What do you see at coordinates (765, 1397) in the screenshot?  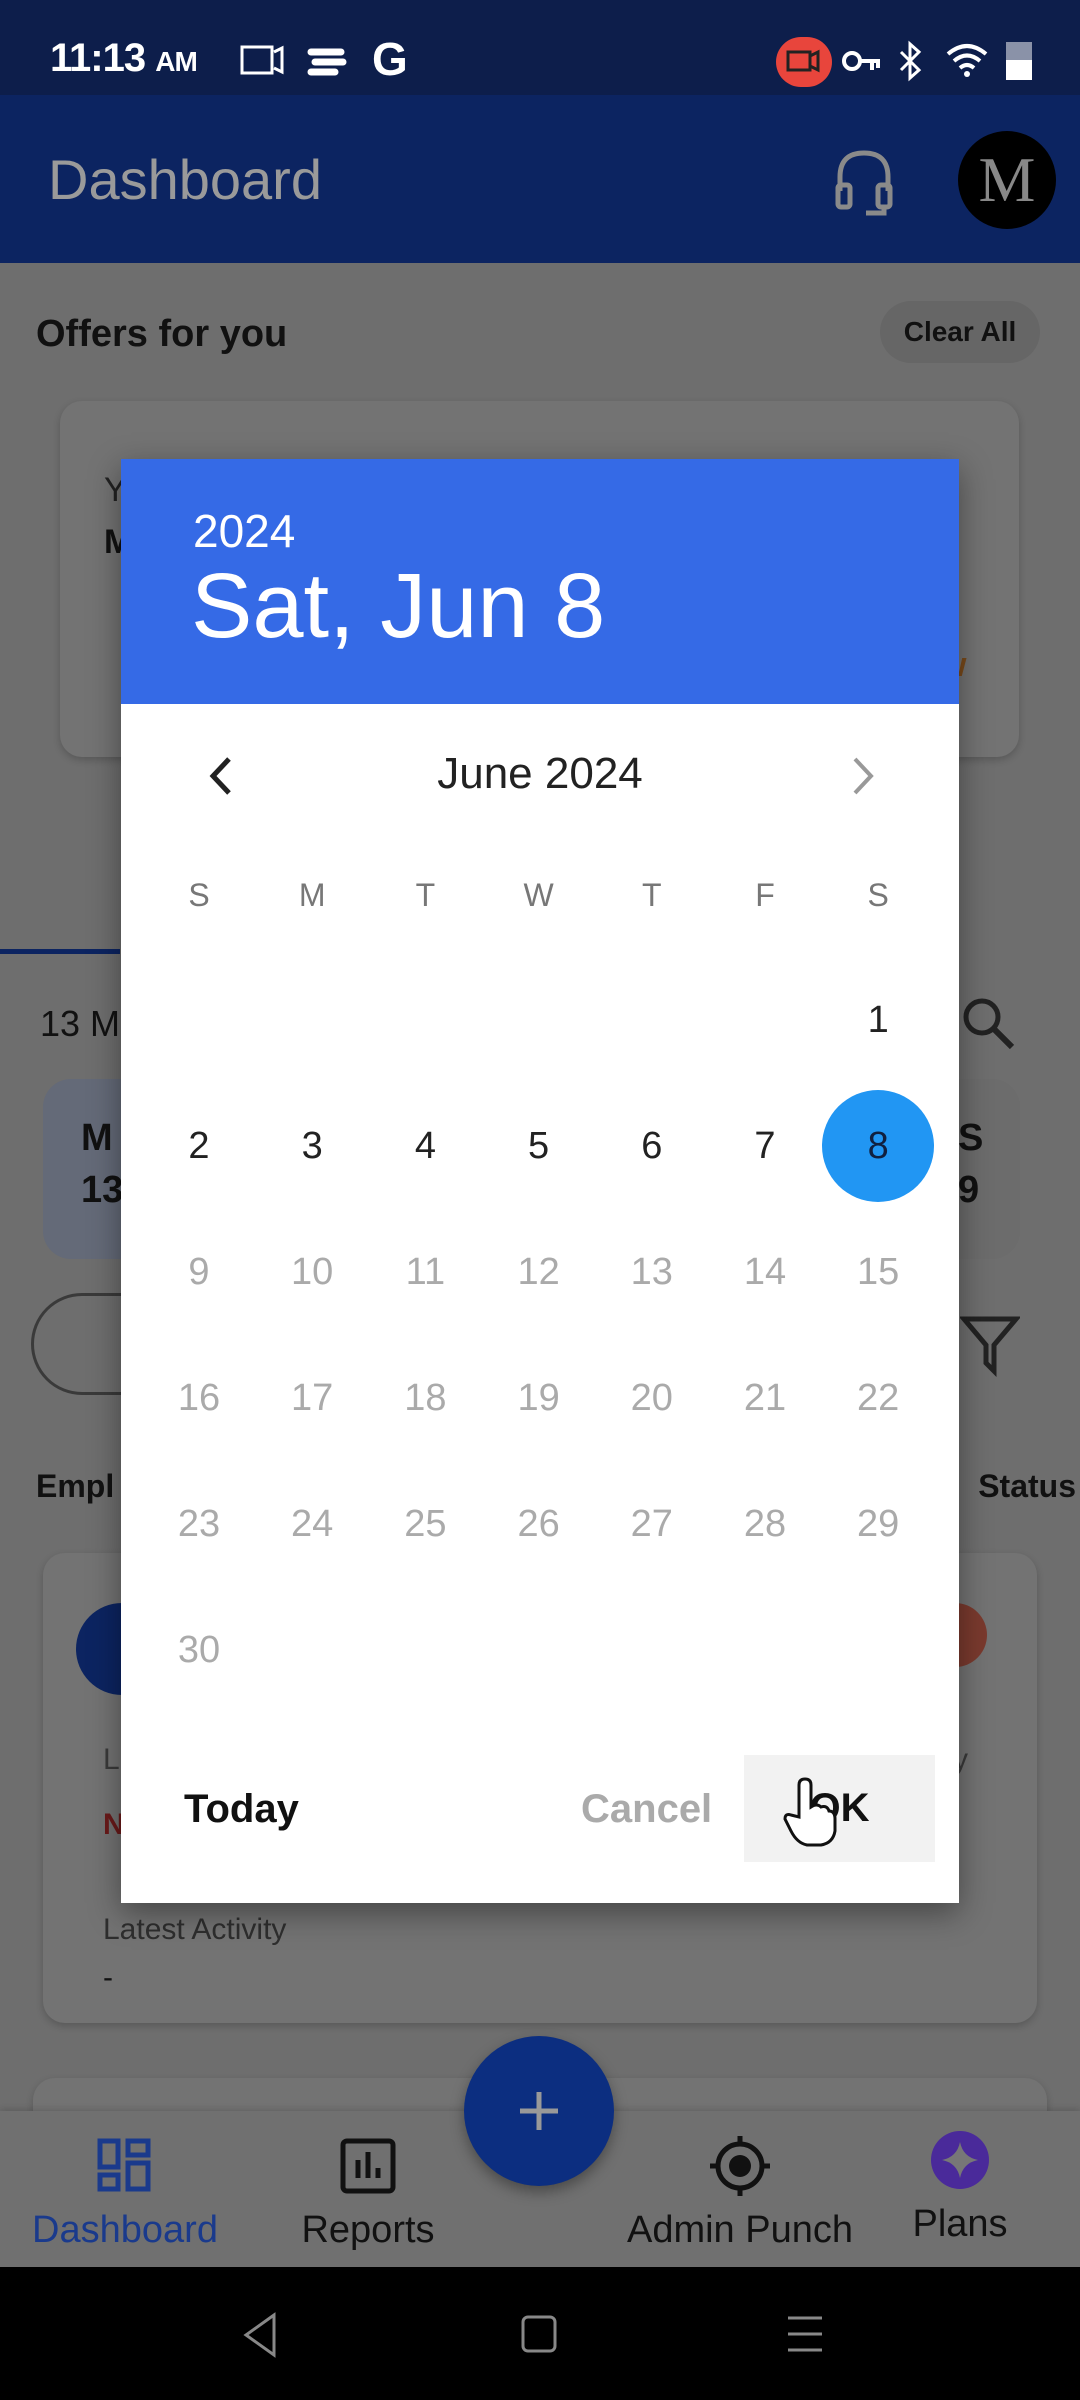 I see `calendar-day: 21` at bounding box center [765, 1397].